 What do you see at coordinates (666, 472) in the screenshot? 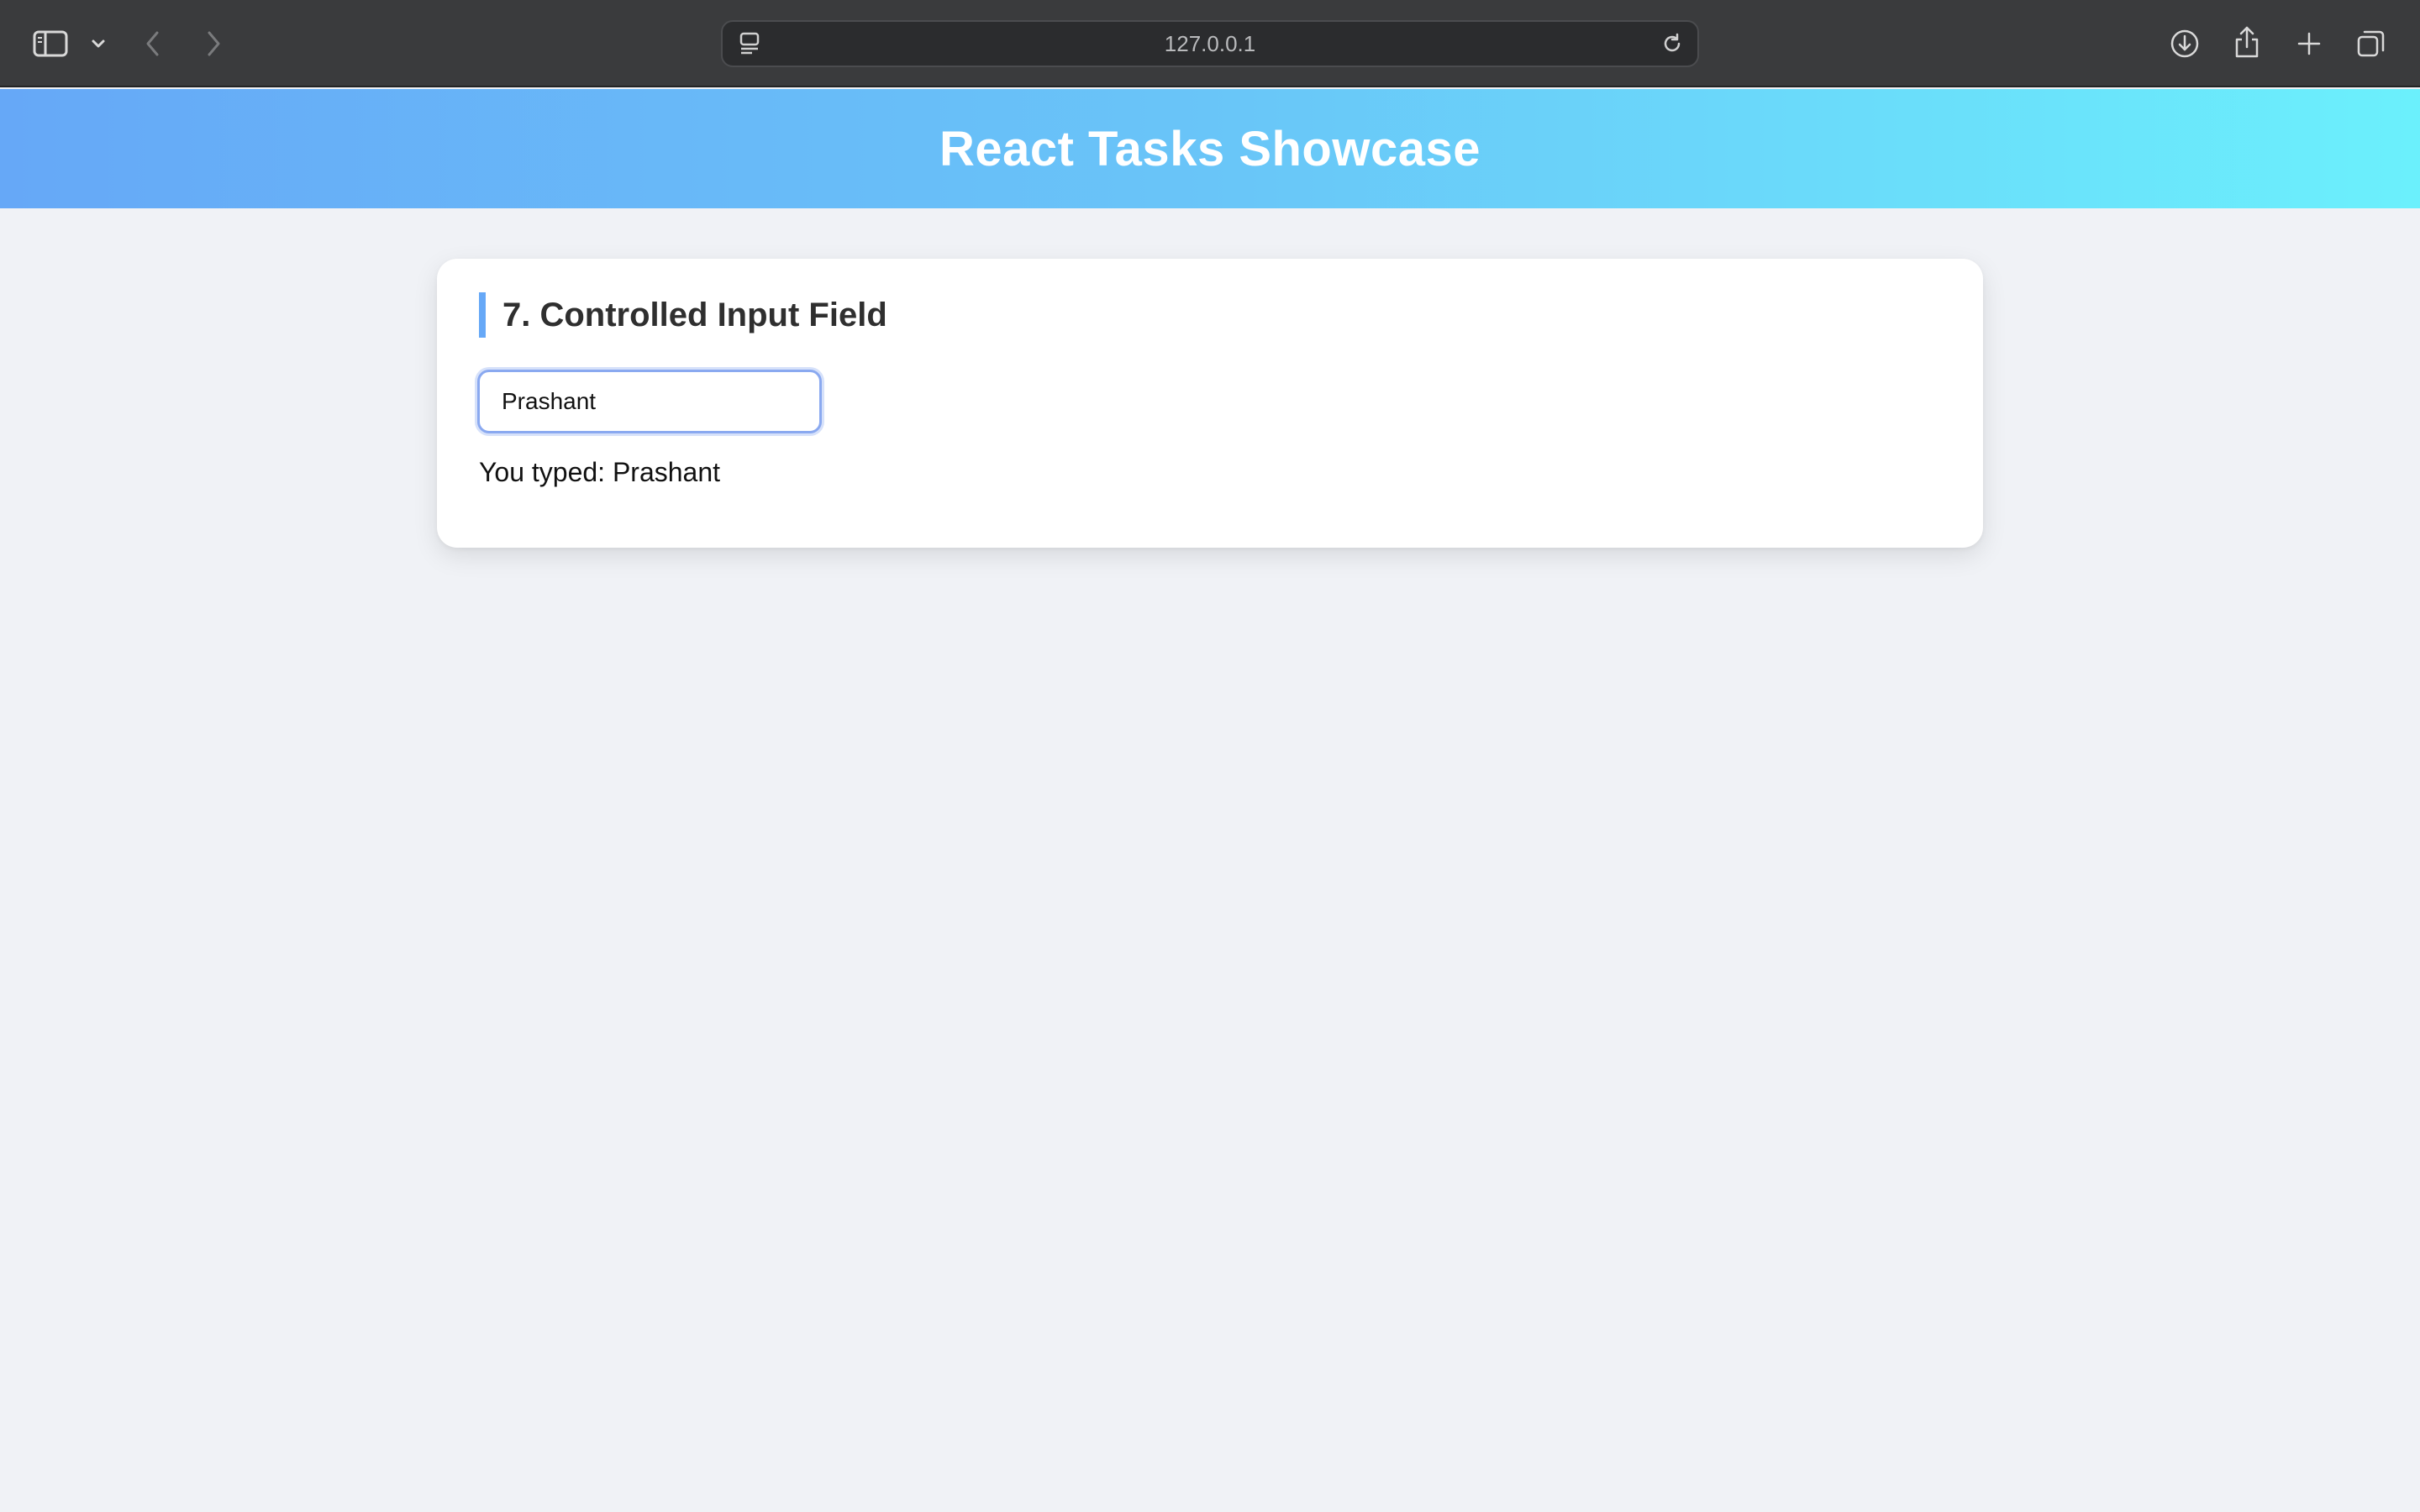
I see `typed-output-value: Prashant` at bounding box center [666, 472].